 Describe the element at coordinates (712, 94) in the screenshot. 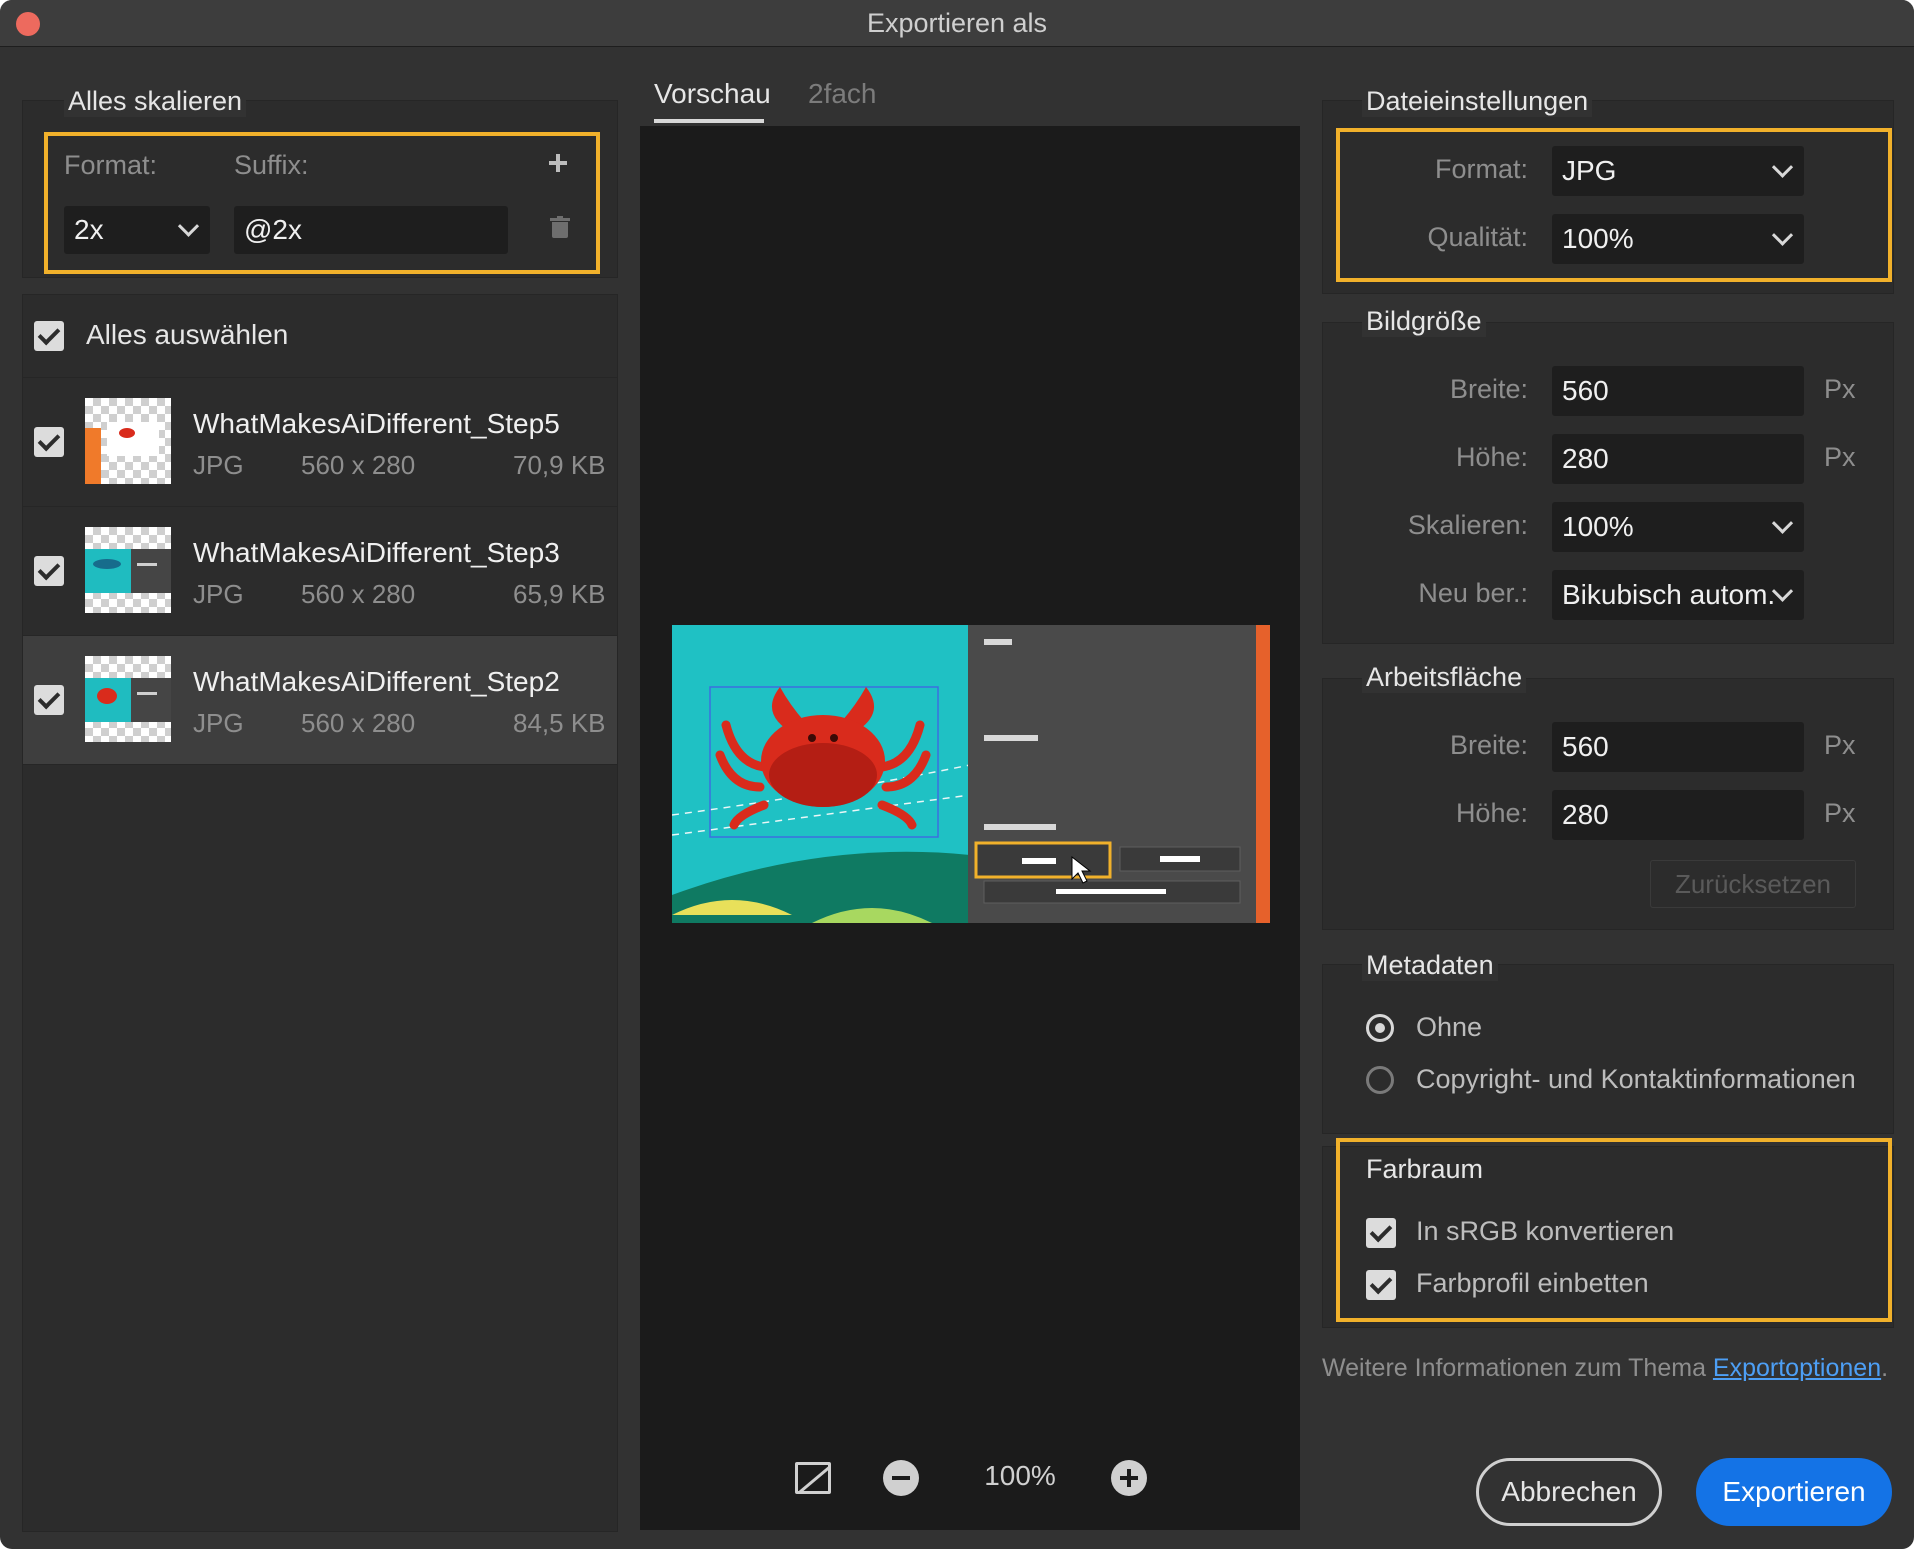

I see `tab-preview: Vorschau` at that location.